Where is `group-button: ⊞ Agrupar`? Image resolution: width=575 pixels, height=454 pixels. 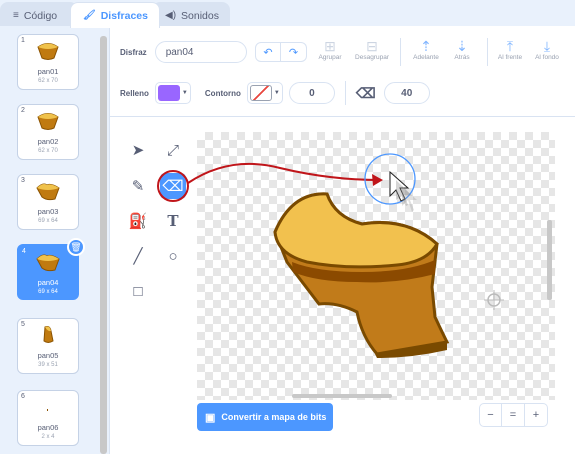 group-button: ⊞ Agrupar is located at coordinates (330, 49).